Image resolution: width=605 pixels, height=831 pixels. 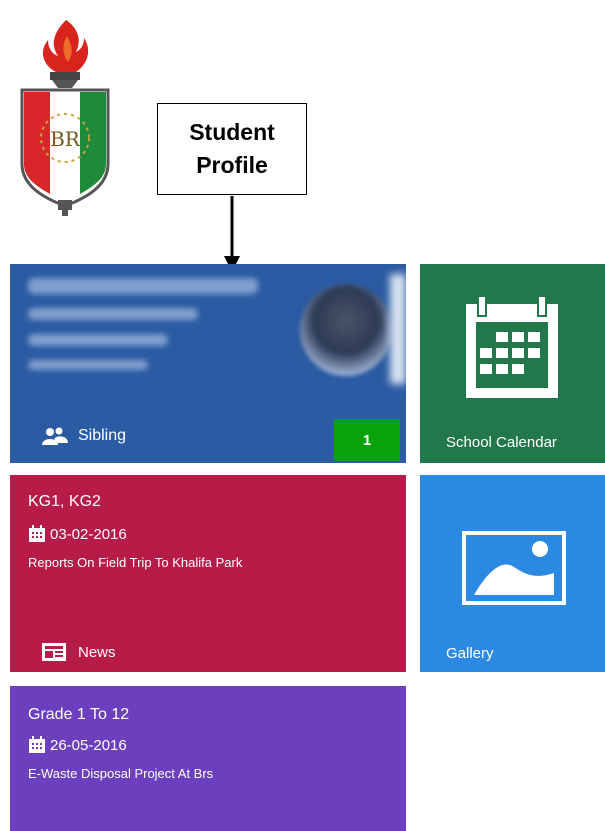 I want to click on announcement-date-row: 26-05-2016, so click(x=77, y=745).